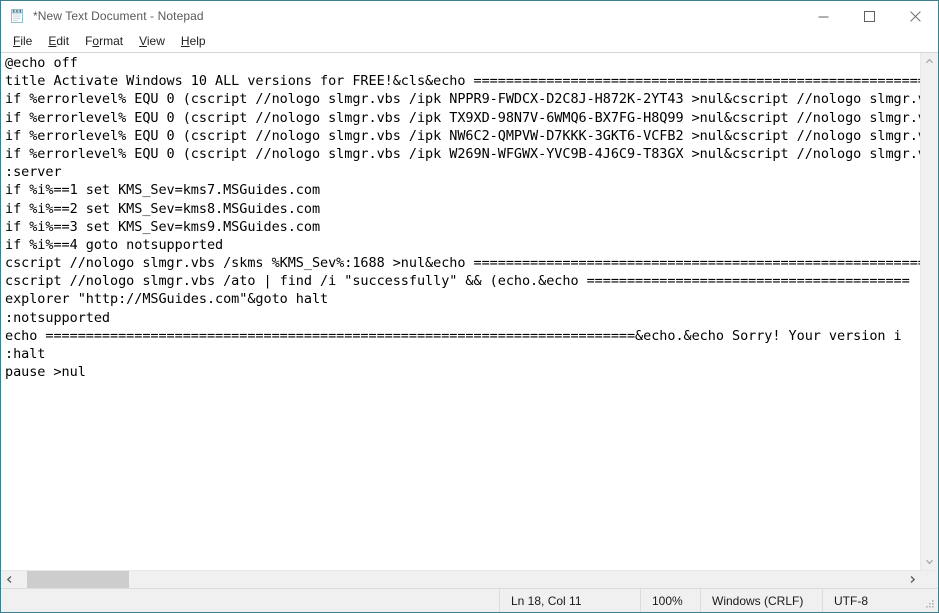 Image resolution: width=939 pixels, height=613 pixels. I want to click on menu-item-file: File, so click(22, 41).